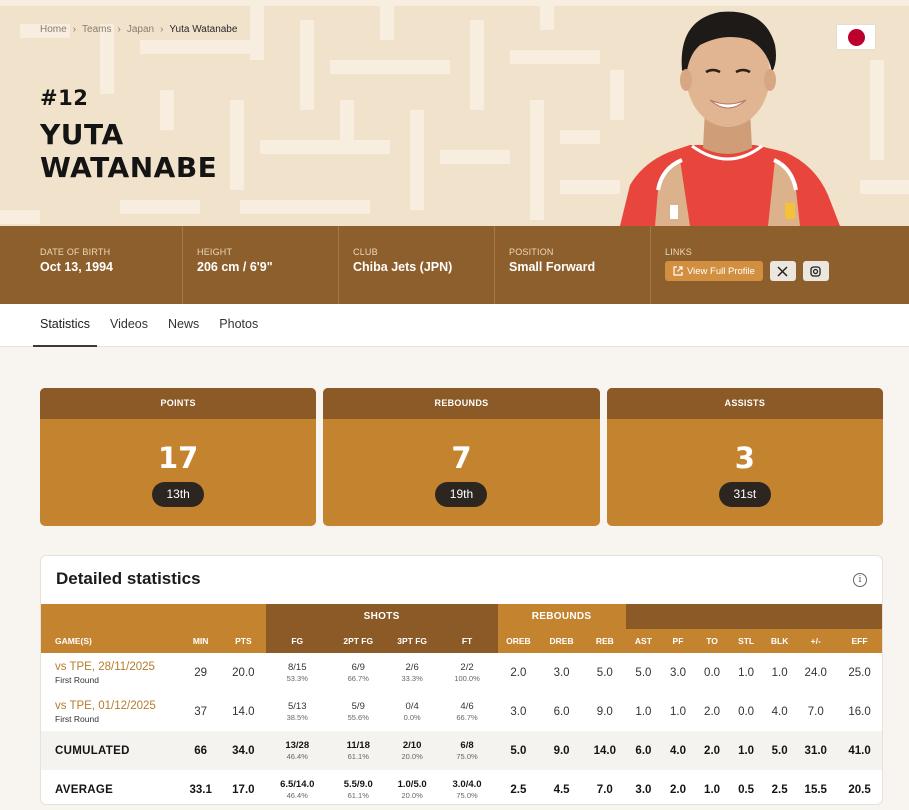 This screenshot has width=909, height=810. What do you see at coordinates (412, 678) in the screenshot?
I see `fg3-pct: 33.3%` at bounding box center [412, 678].